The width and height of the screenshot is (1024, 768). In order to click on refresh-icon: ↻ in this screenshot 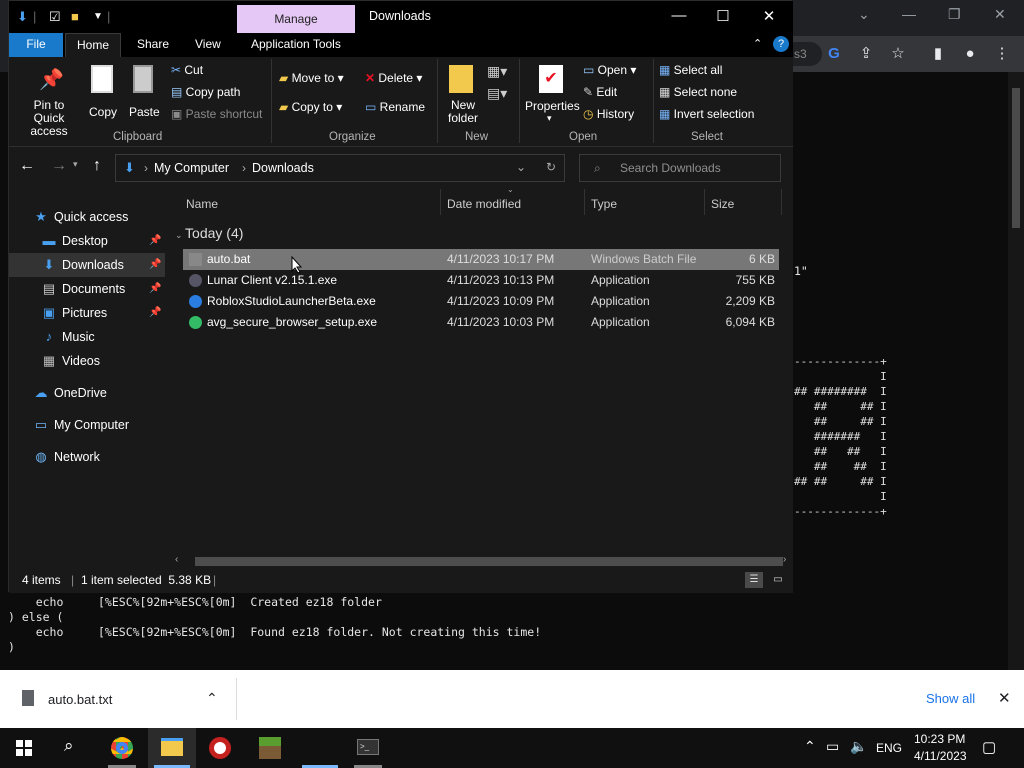, I will do `click(551, 167)`.